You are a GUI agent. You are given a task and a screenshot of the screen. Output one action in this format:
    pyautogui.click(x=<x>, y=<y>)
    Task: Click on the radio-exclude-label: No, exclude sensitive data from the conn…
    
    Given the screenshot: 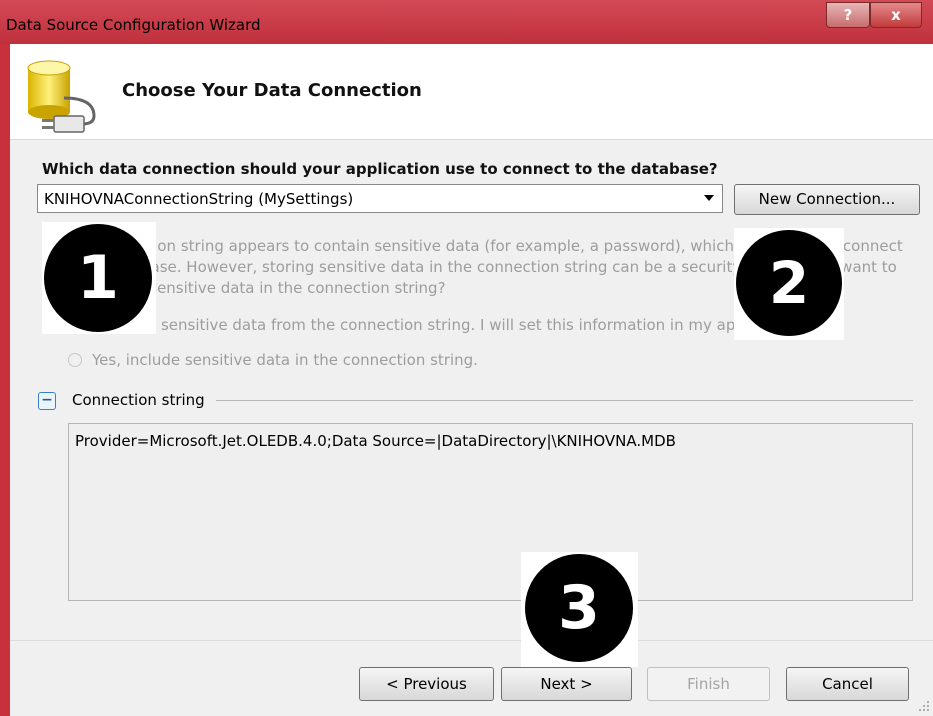 What is the action you would take?
    pyautogui.click(x=457, y=325)
    